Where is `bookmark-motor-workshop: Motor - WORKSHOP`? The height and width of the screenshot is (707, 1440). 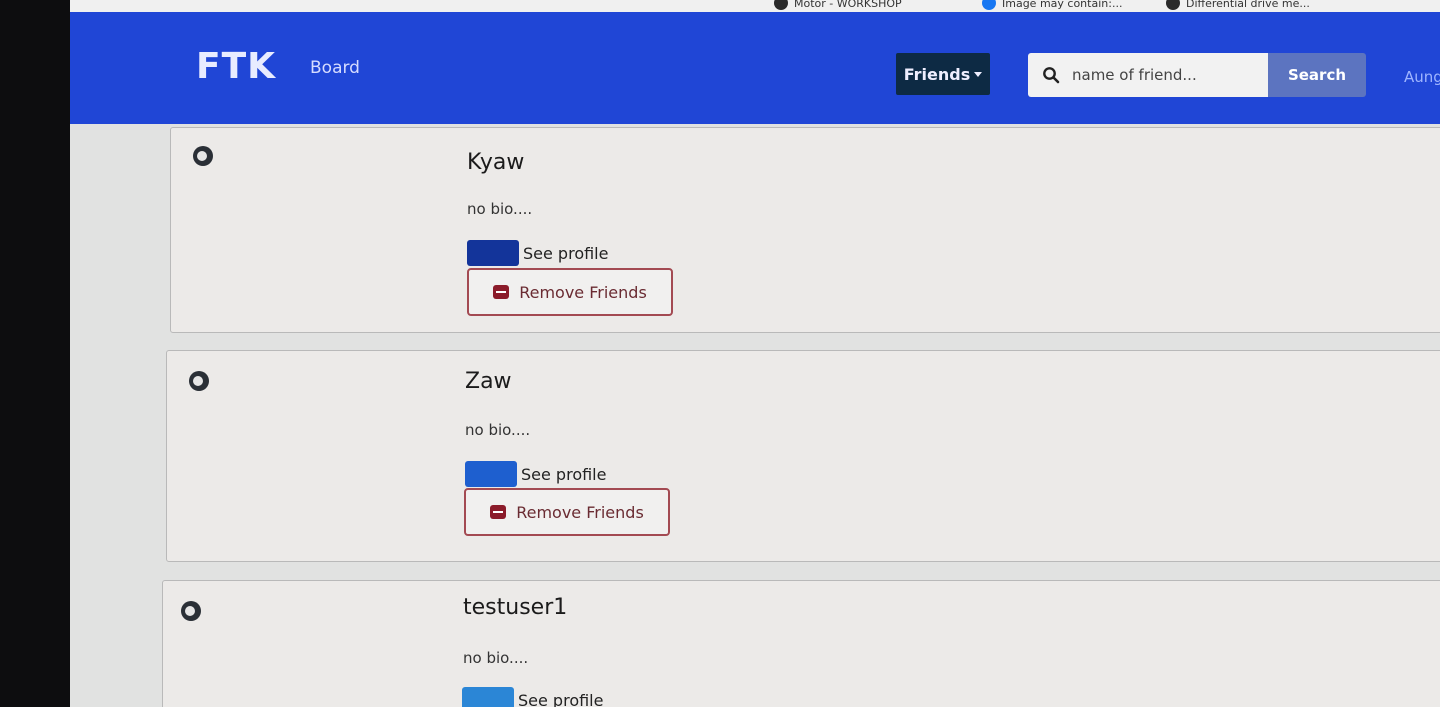 bookmark-motor-workshop: Motor - WORKSHOP is located at coordinates (838, 5).